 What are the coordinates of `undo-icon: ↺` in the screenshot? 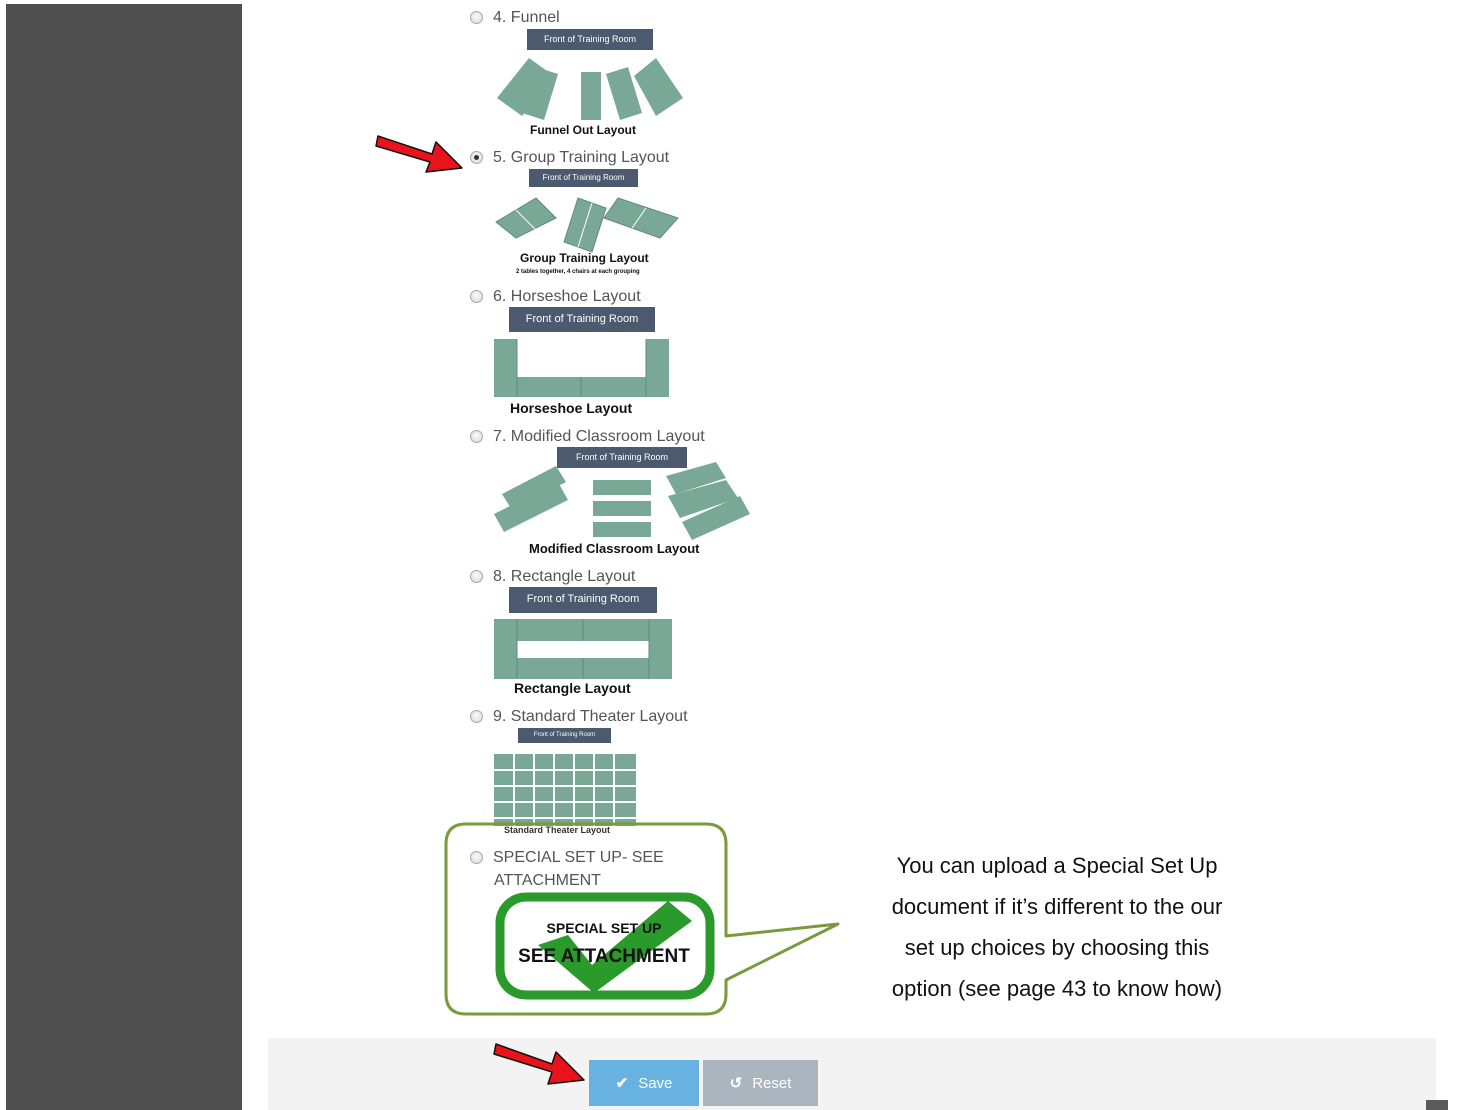 It's located at (736, 1083).